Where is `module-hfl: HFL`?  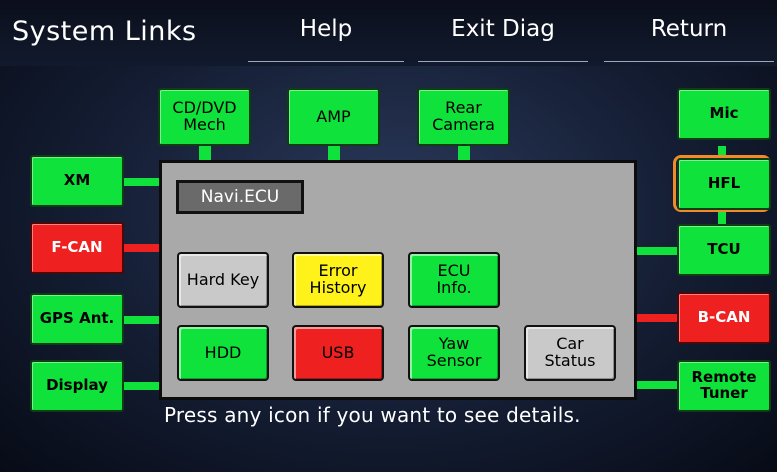 module-hfl: HFL is located at coordinates (724, 184).